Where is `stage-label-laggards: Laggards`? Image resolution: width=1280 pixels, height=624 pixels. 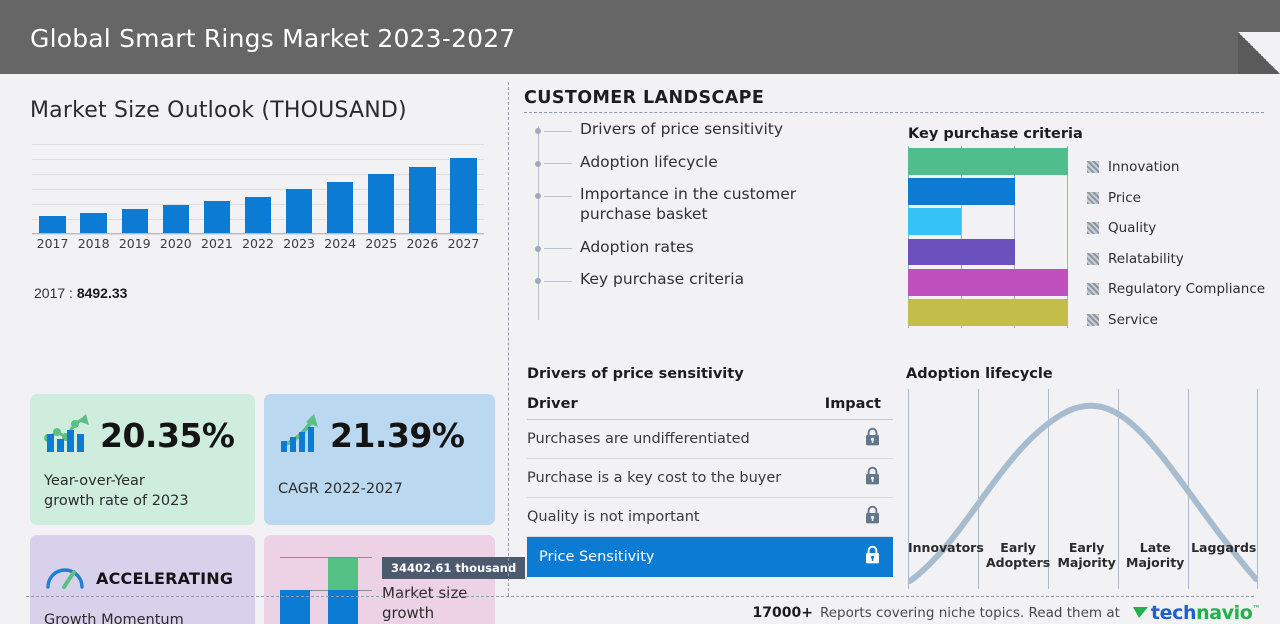 stage-label-laggards: Laggards is located at coordinates (1224, 547).